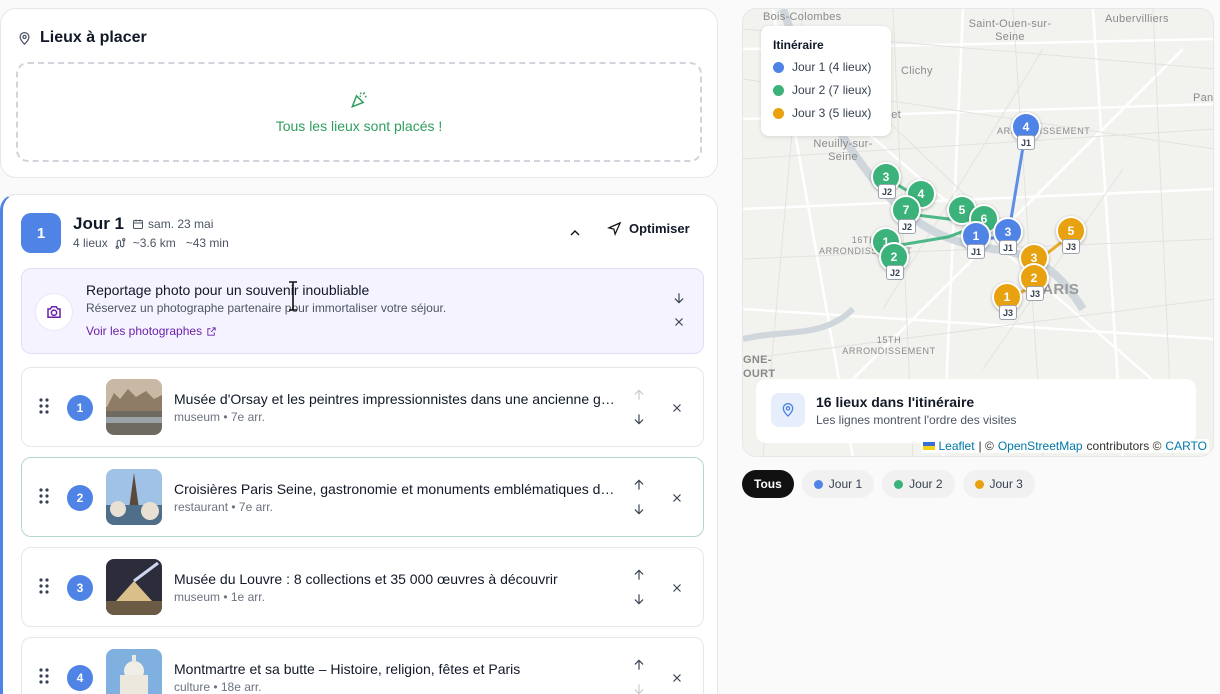 Image resolution: width=1220 pixels, height=694 pixels. I want to click on map-label: Neuilly-sur-Seine, so click(843, 150).